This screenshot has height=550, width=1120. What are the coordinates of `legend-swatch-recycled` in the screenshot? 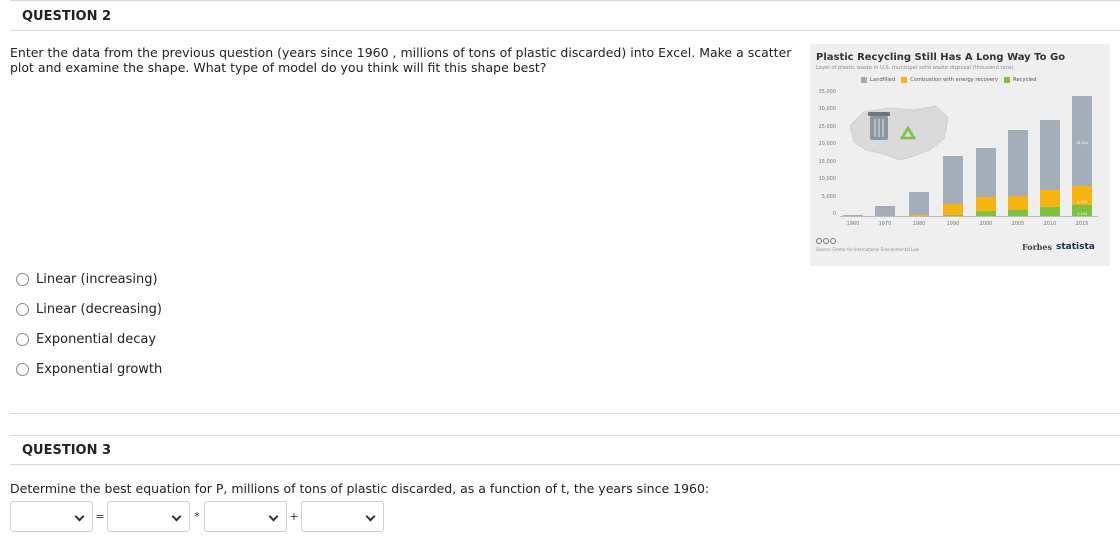 It's located at (1007, 80).